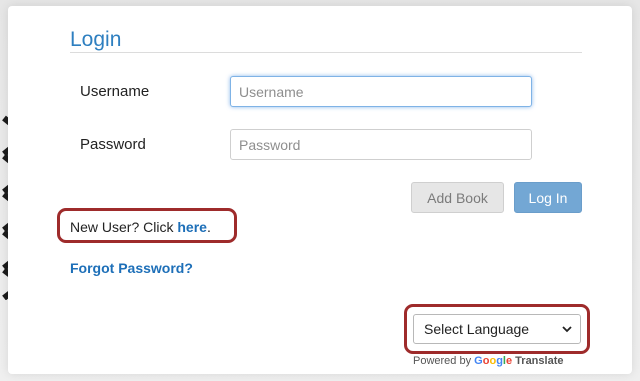  I want to click on username-input, so click(381, 91).